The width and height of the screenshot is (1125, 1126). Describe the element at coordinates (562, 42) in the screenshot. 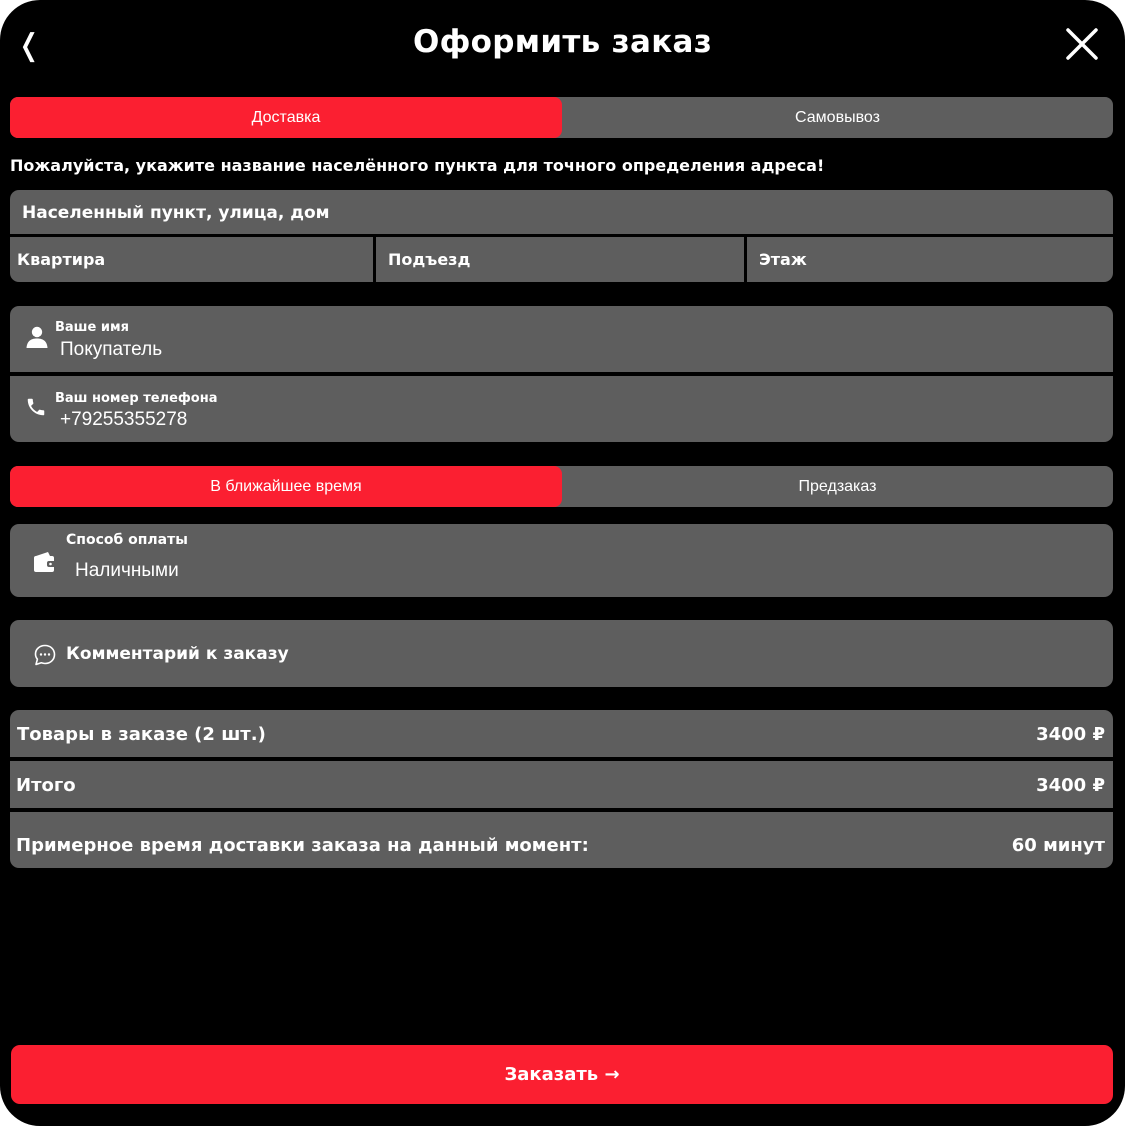

I see `page-title: Оформить заказ` at that location.